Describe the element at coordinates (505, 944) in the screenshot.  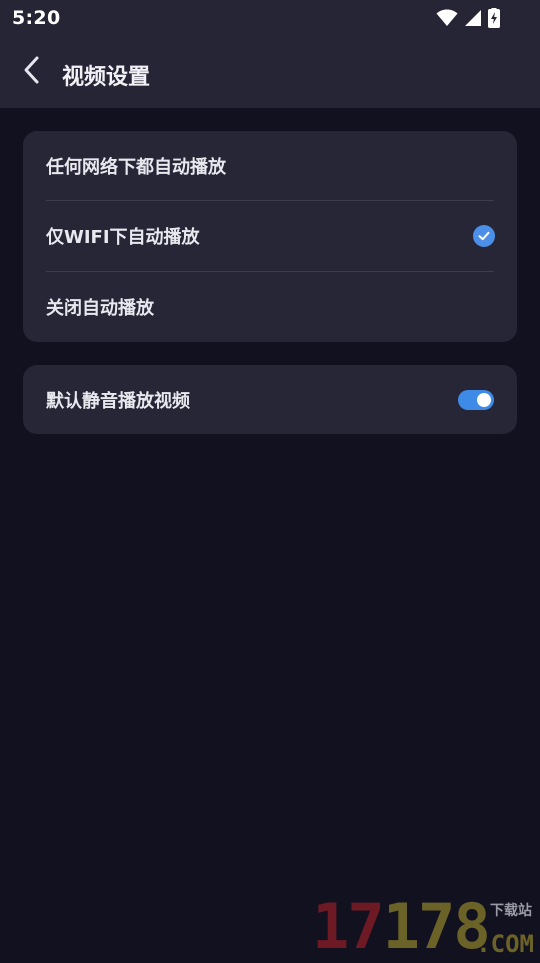
I see `watermark-domain: .COM` at that location.